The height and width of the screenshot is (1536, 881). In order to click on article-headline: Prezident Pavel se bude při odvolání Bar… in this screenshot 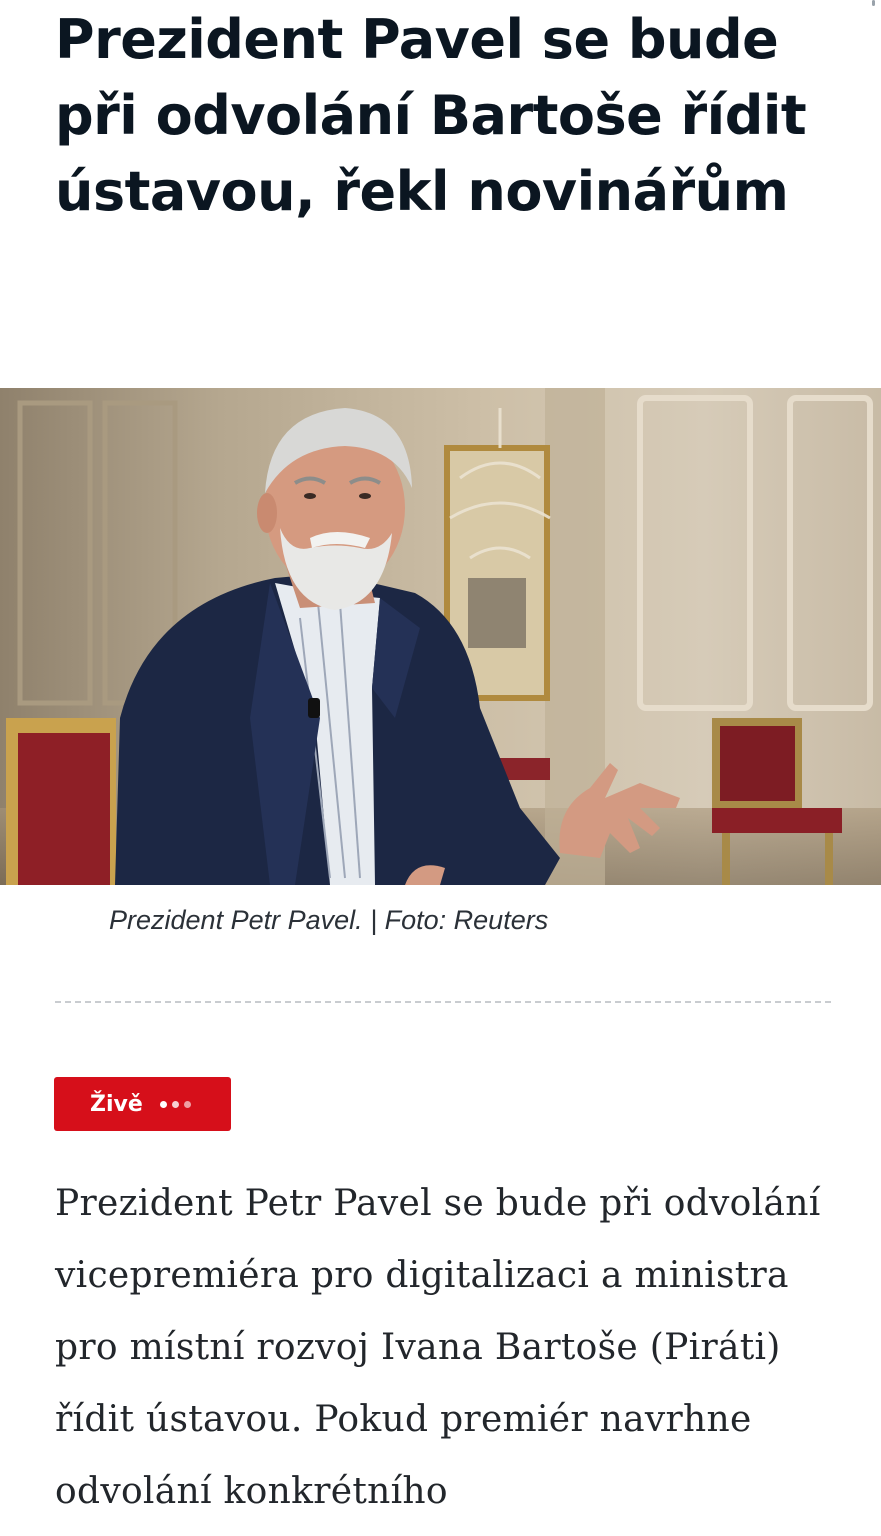, I will do `click(431, 115)`.